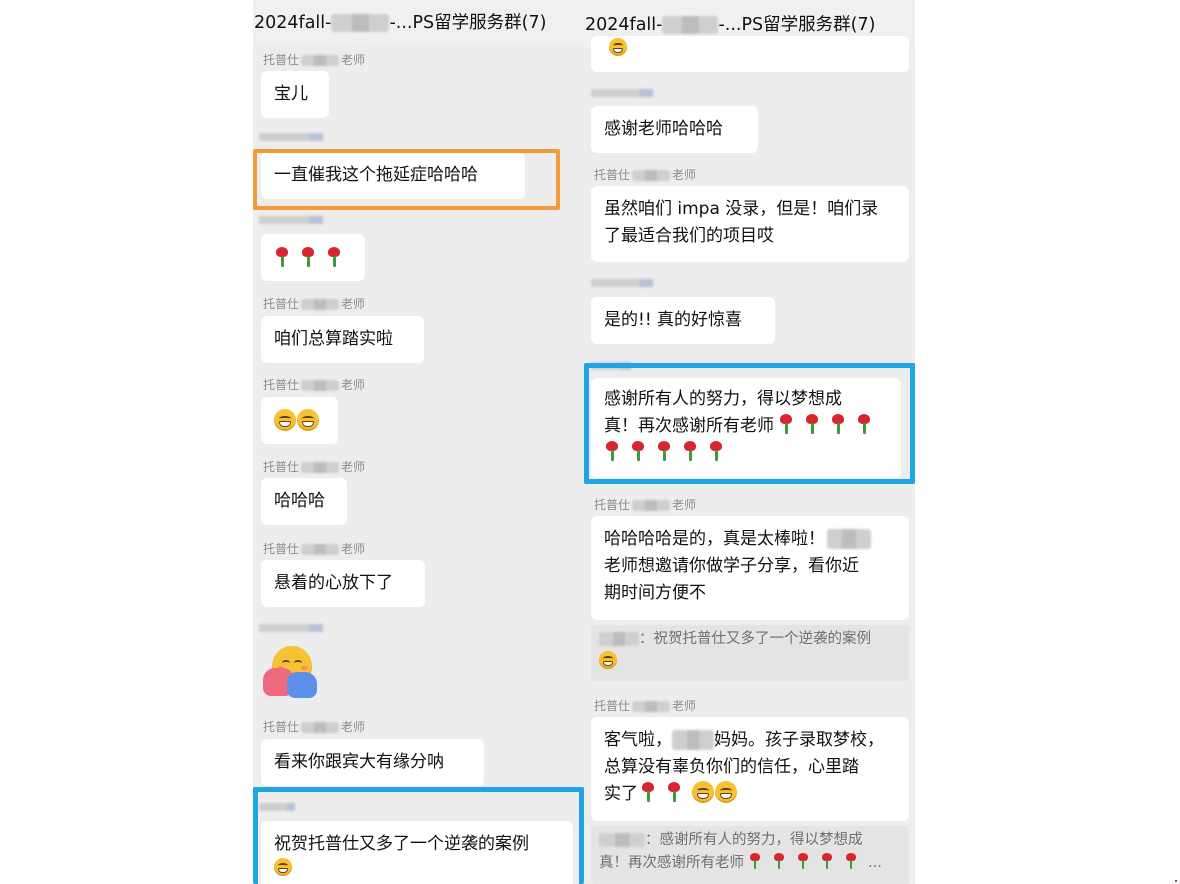 Image resolution: width=1180 pixels, height=884 pixels. What do you see at coordinates (750, 568) in the screenshot?
I see `message-bubble: 哈哈哈哈是的，真是太棒啦！ 老师想邀请你做学子分享，看你近 期时间方便不` at bounding box center [750, 568].